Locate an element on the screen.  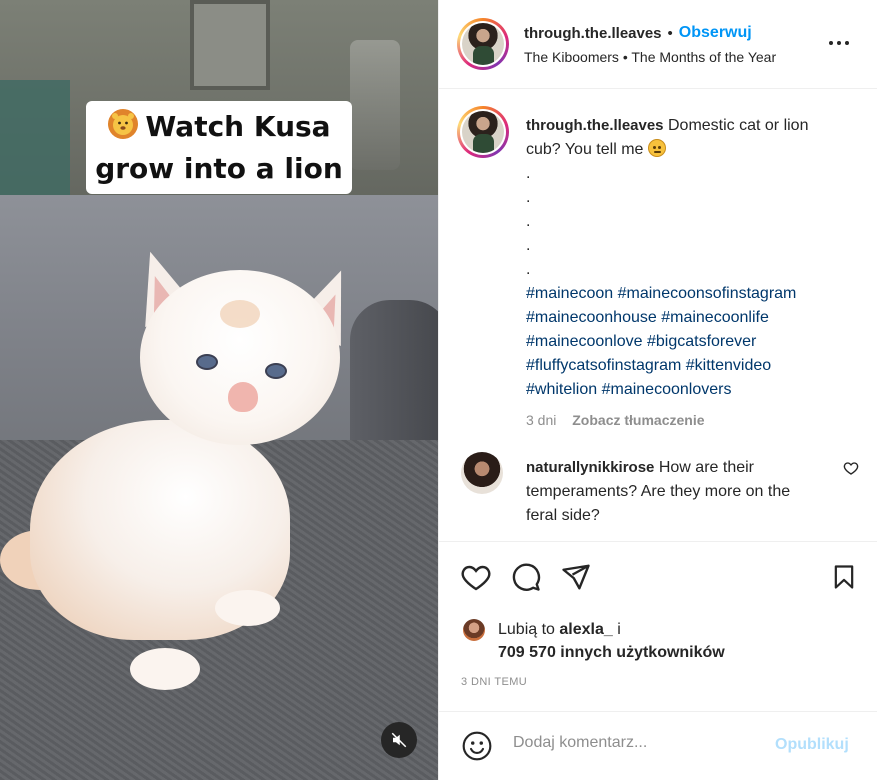
comment-button is located at coordinates (526, 577).